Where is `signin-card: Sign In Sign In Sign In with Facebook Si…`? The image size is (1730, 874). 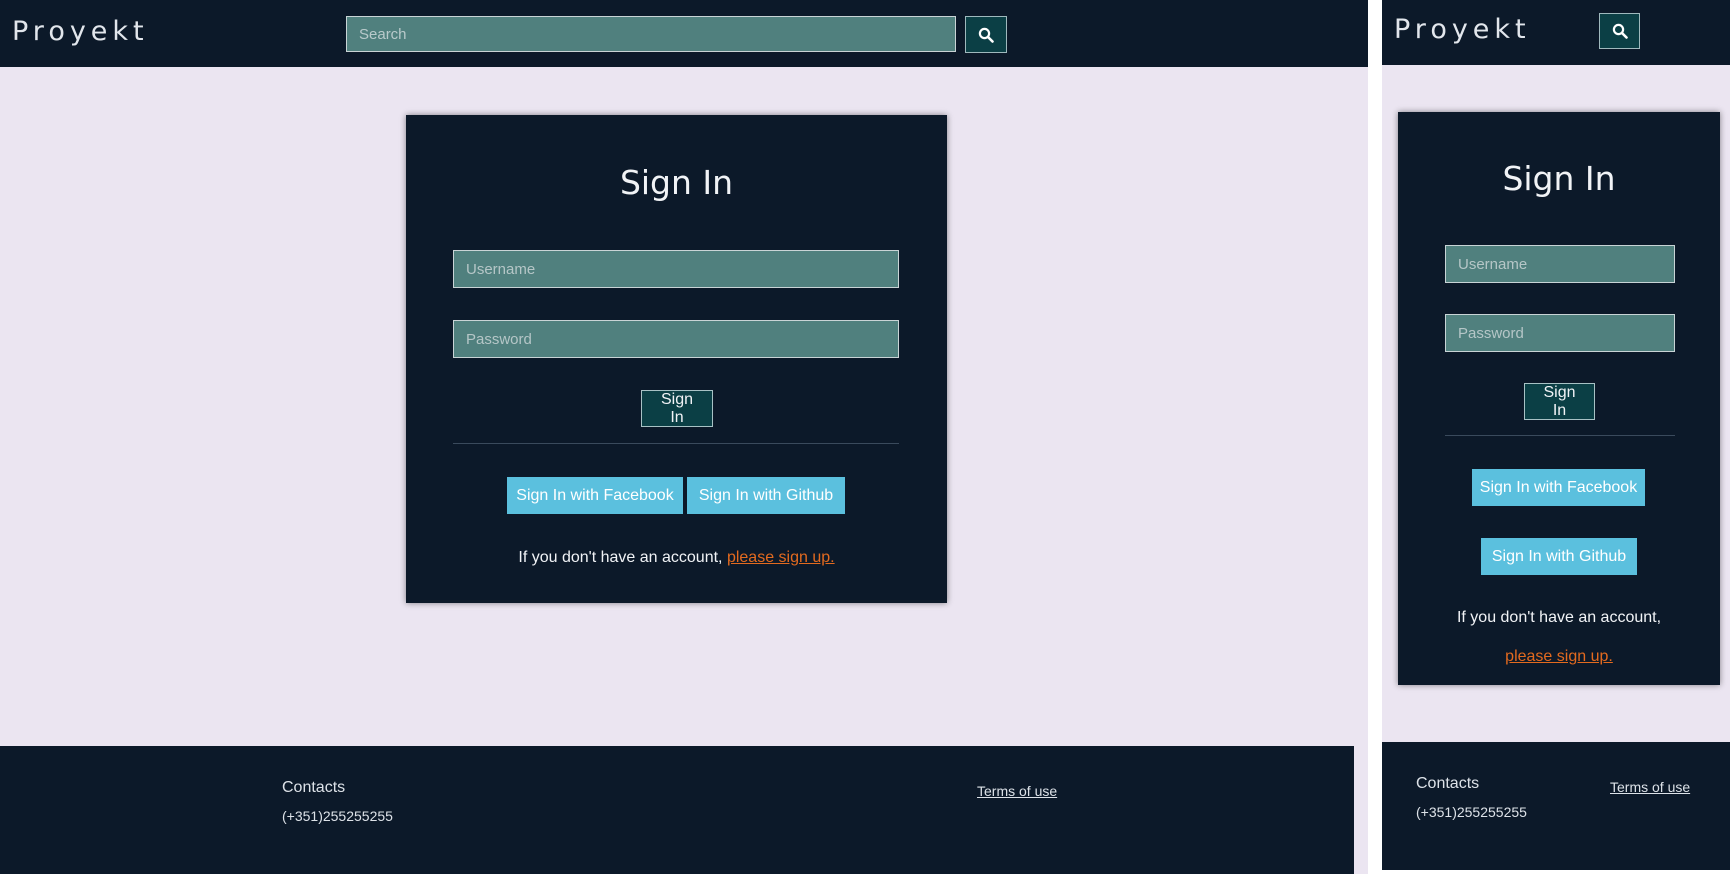 signin-card: Sign In Sign In Sign In with Facebook Si… is located at coordinates (1559, 398).